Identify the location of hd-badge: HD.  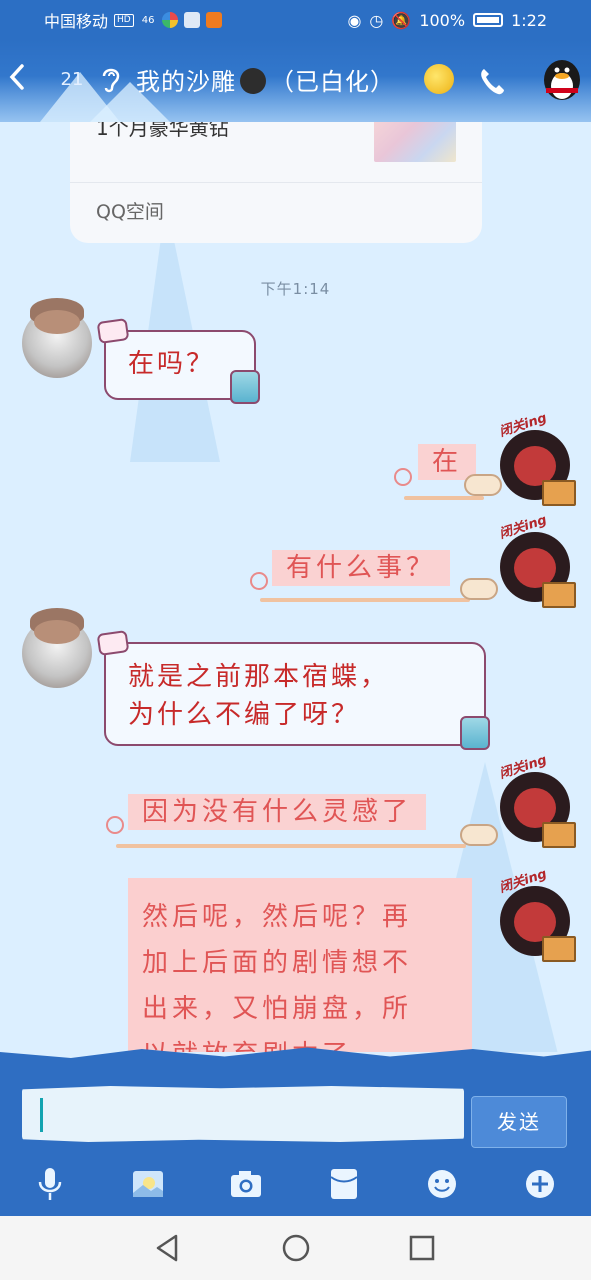
(124, 20).